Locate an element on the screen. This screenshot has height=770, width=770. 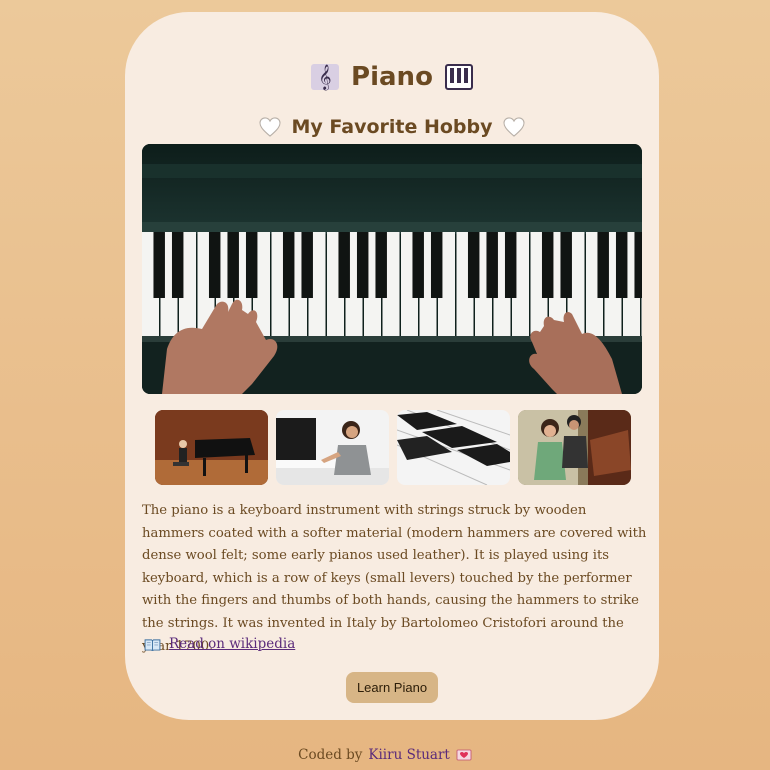
piano-keys-icon is located at coordinates (458, 77).